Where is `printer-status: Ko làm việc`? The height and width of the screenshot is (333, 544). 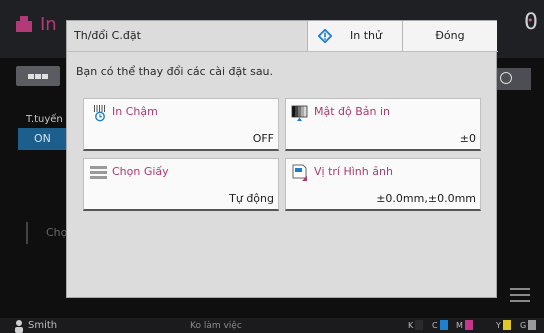
printer-status: Ko làm việc is located at coordinates (216, 326).